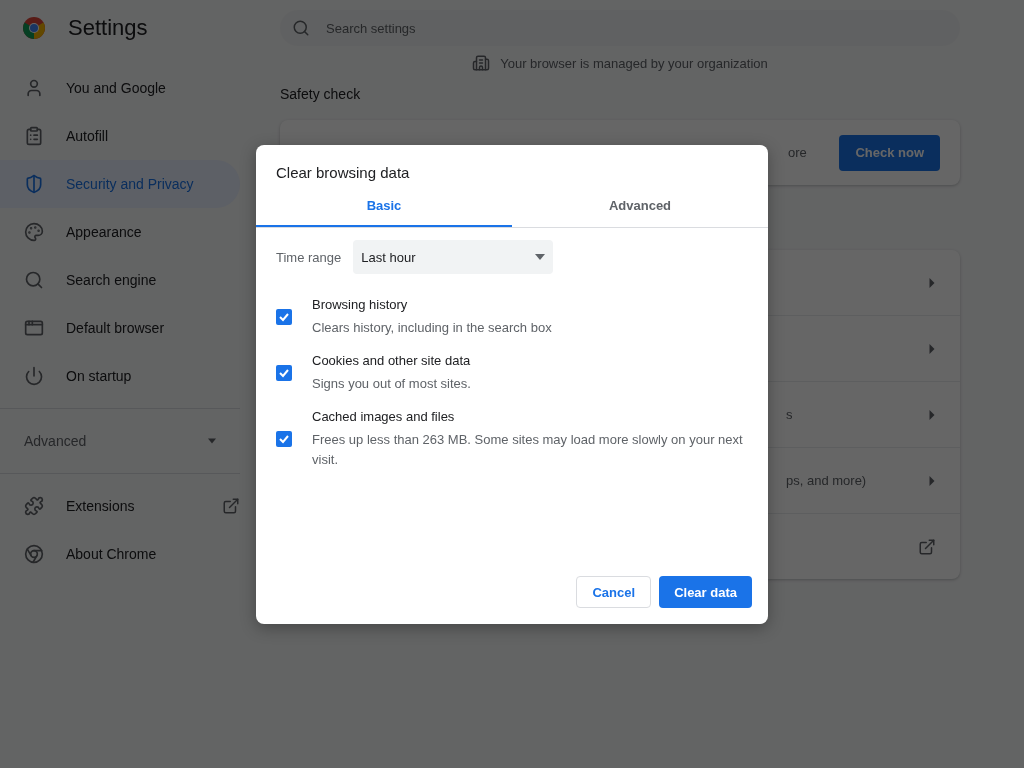  Describe the element at coordinates (120, 232) in the screenshot. I see `sidebar-item: Appearance` at that location.